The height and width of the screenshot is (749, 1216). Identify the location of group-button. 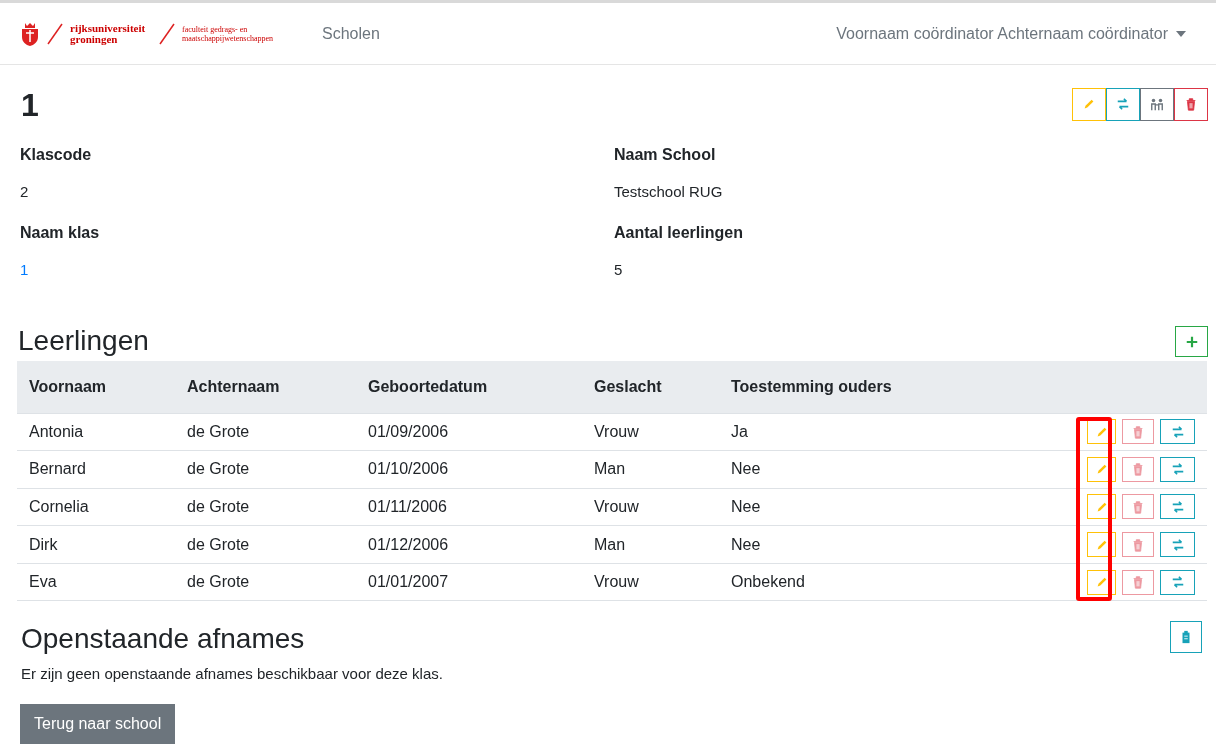
(1157, 104).